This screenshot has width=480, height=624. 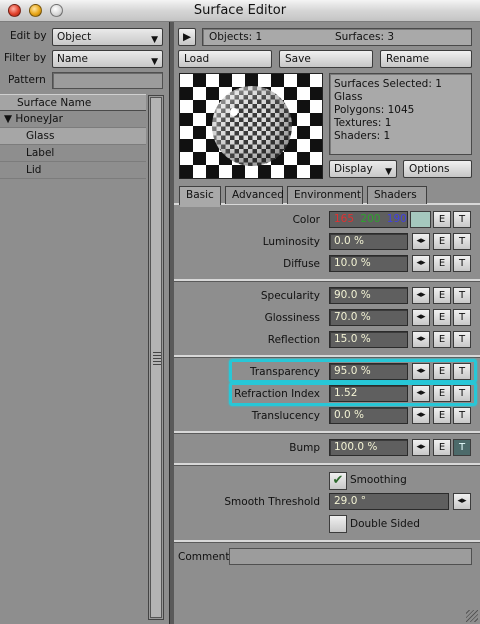 I want to click on smoothing-label: Smoothing, so click(x=378, y=480).